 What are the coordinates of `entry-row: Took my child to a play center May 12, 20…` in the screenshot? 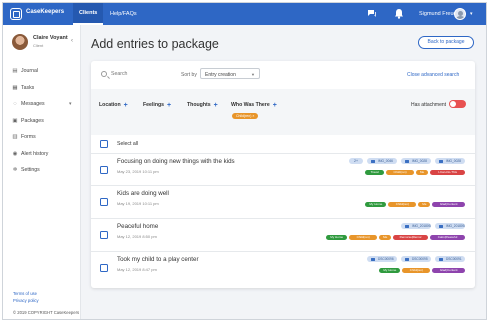 It's located at (283, 267).